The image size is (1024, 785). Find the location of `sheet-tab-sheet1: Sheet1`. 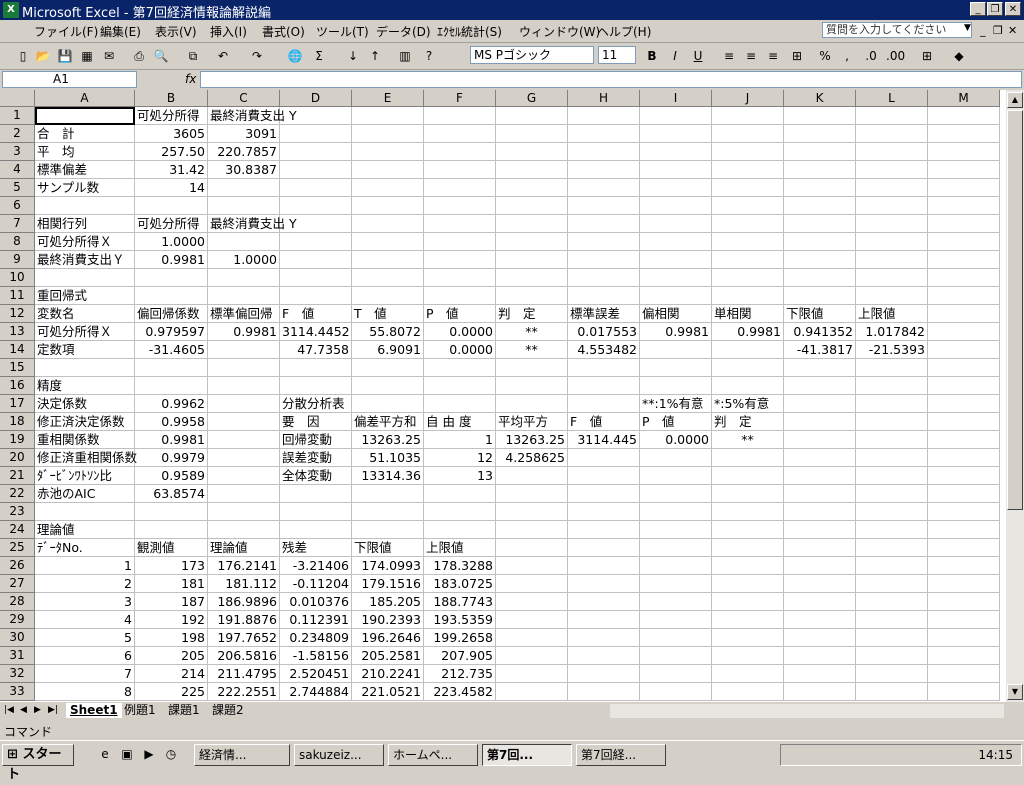

sheet-tab-sheet1: Sheet1 is located at coordinates (94, 710).